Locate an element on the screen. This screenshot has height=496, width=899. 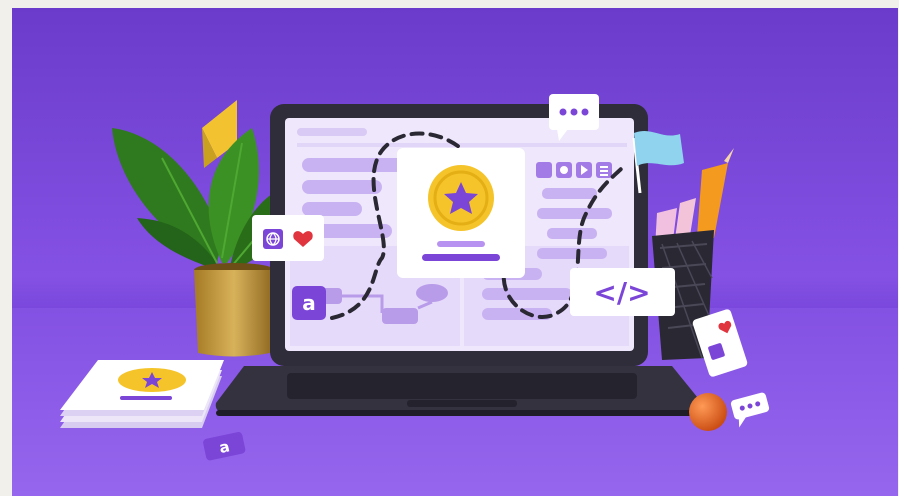
code-tag-card: </> is located at coordinates (622, 292).